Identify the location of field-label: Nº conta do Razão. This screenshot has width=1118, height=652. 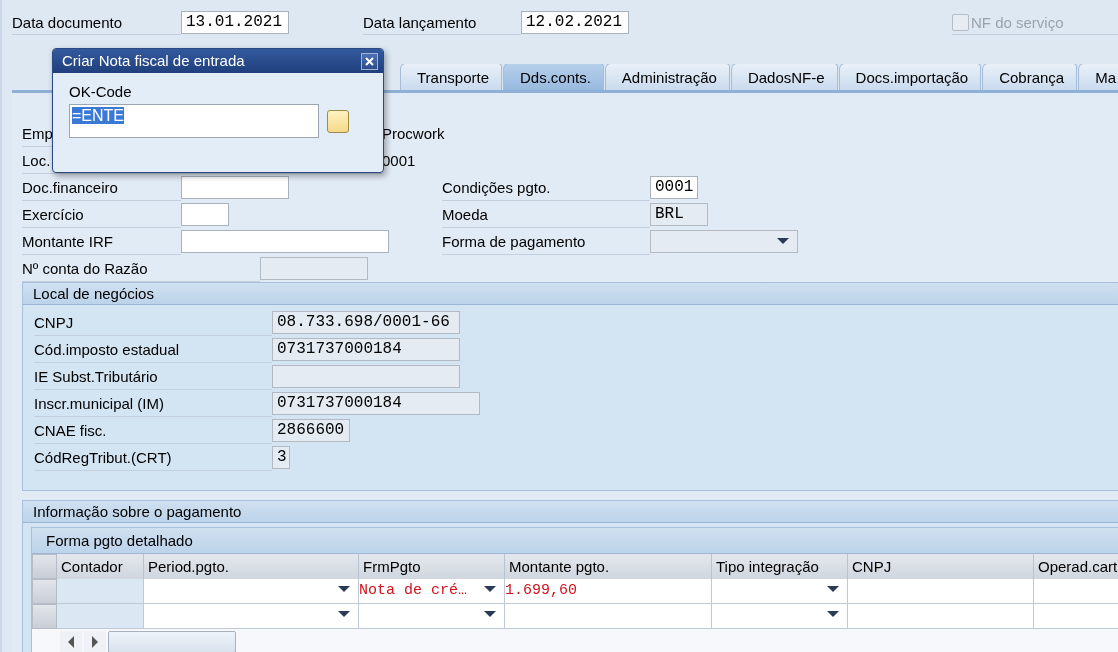
(141, 268).